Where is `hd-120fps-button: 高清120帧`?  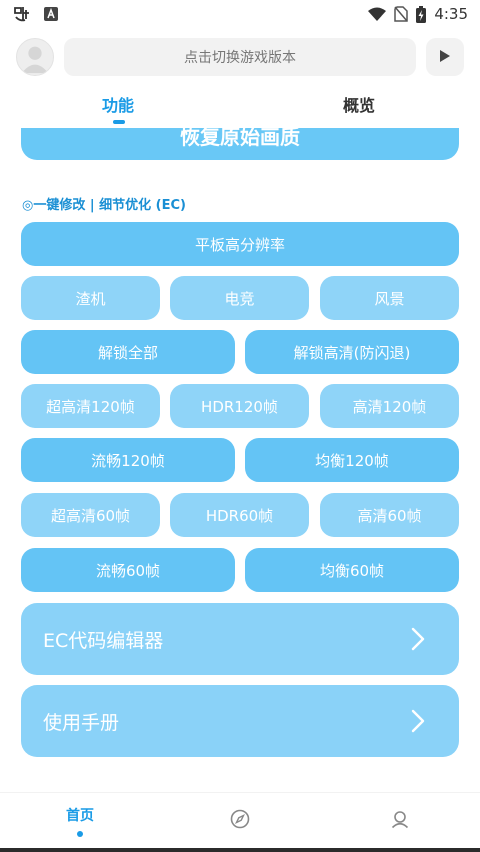
hd-120fps-button: 高清120帧 is located at coordinates (389, 406).